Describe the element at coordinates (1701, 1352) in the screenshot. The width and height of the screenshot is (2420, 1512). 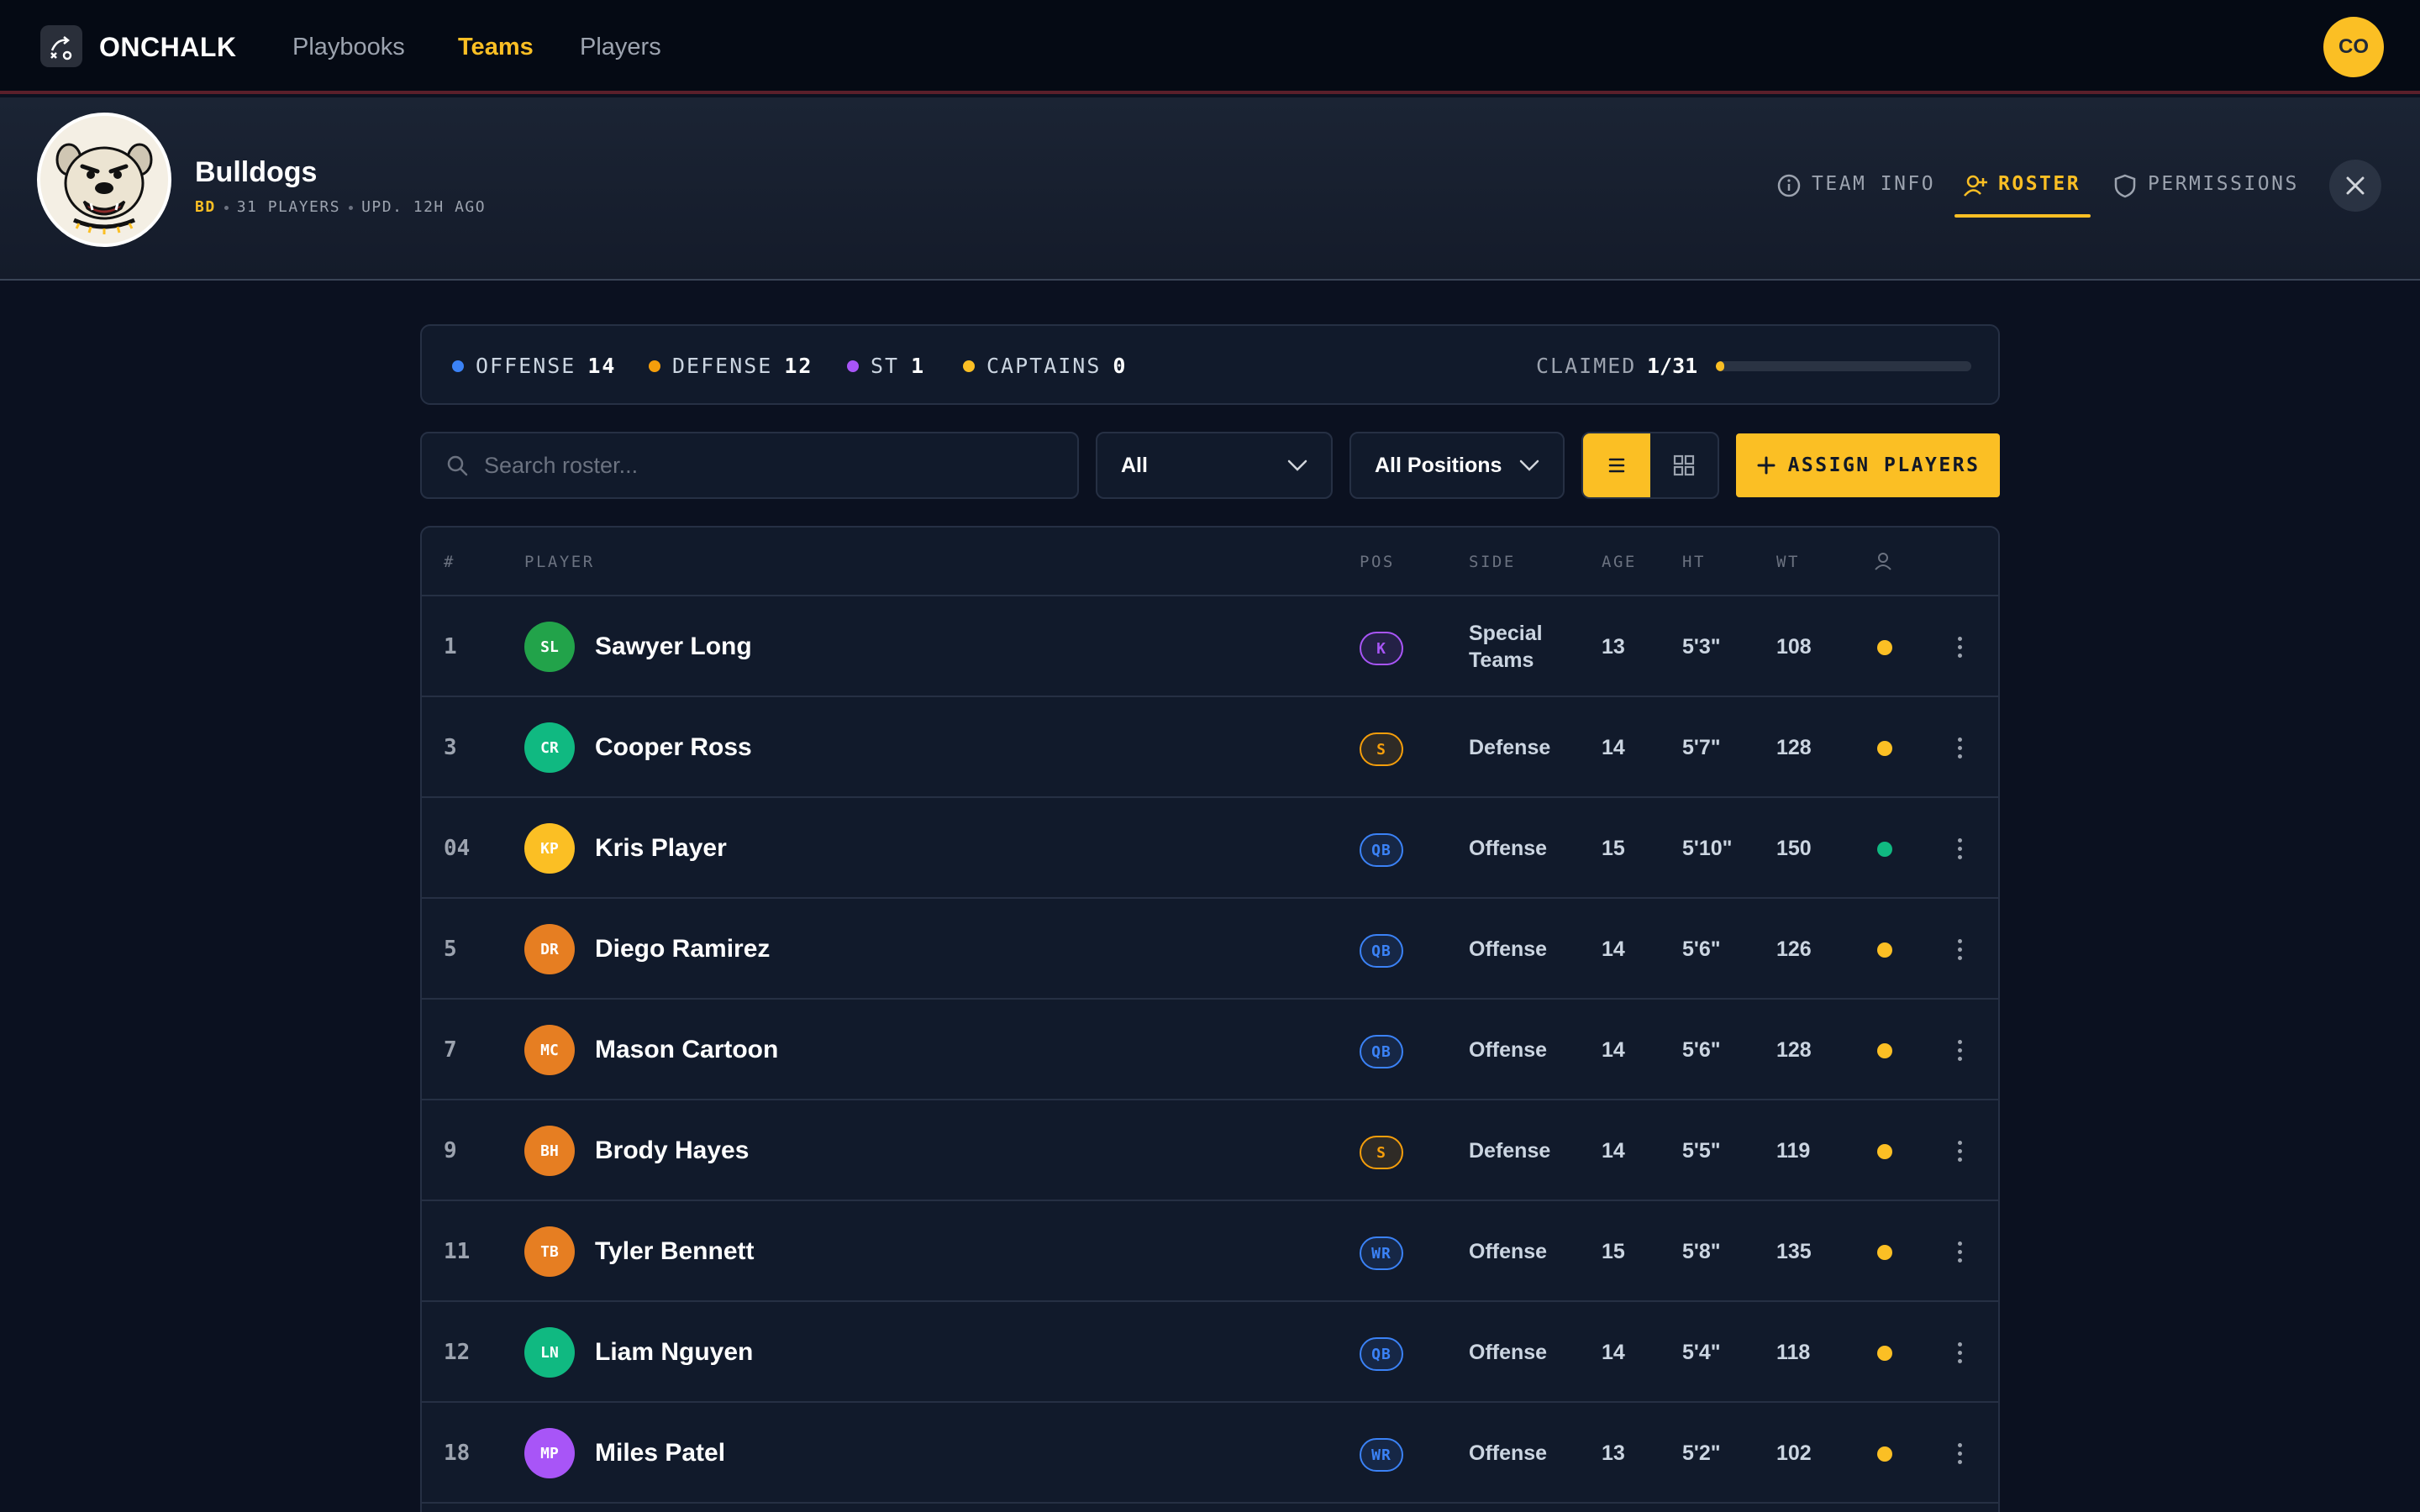
I see `player-height: 5'4"` at that location.